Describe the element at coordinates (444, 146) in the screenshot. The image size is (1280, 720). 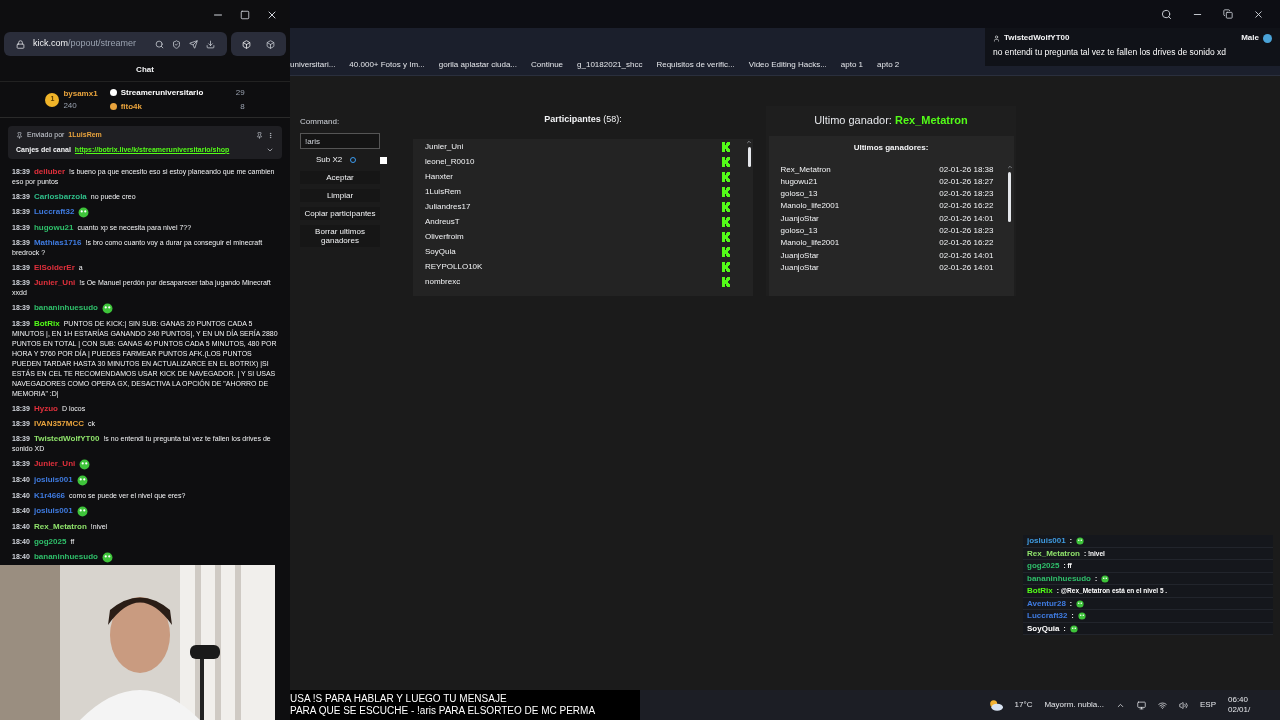
I see `participant-name: Junier_Uni` at that location.